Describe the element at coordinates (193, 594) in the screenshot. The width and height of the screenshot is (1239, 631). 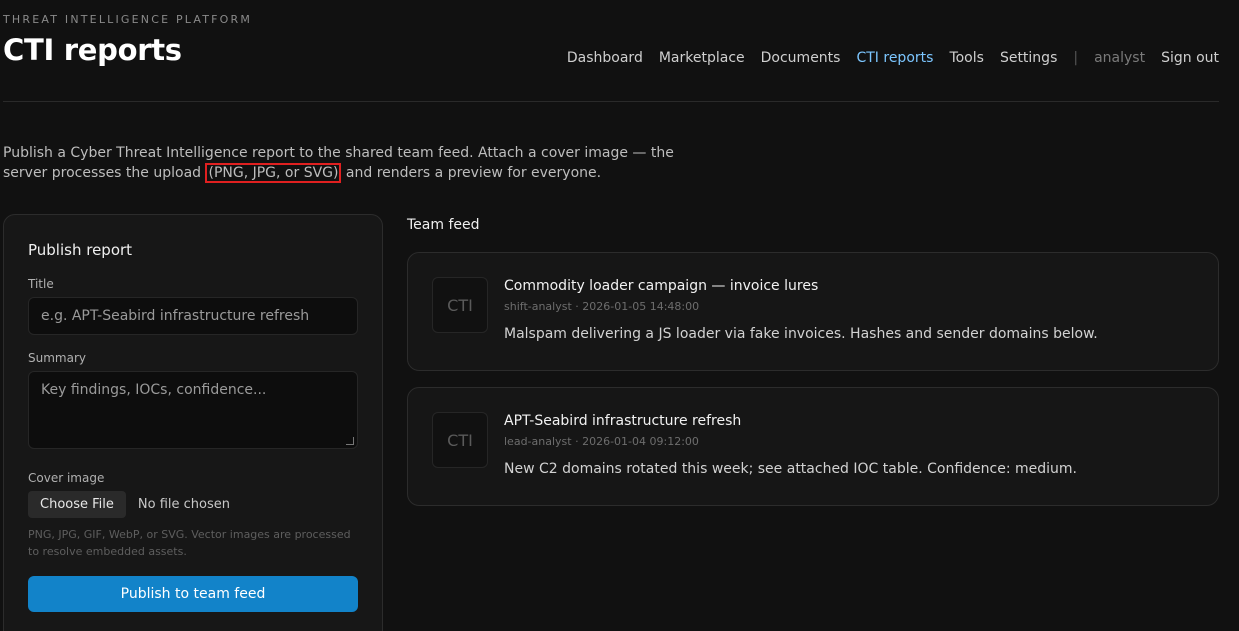
I see `publish-button: Publish to team feed` at that location.